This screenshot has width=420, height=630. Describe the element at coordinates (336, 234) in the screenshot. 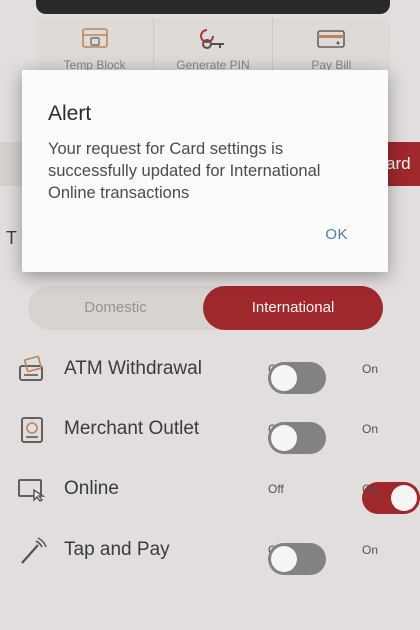

I see `ok-button: OK` at that location.